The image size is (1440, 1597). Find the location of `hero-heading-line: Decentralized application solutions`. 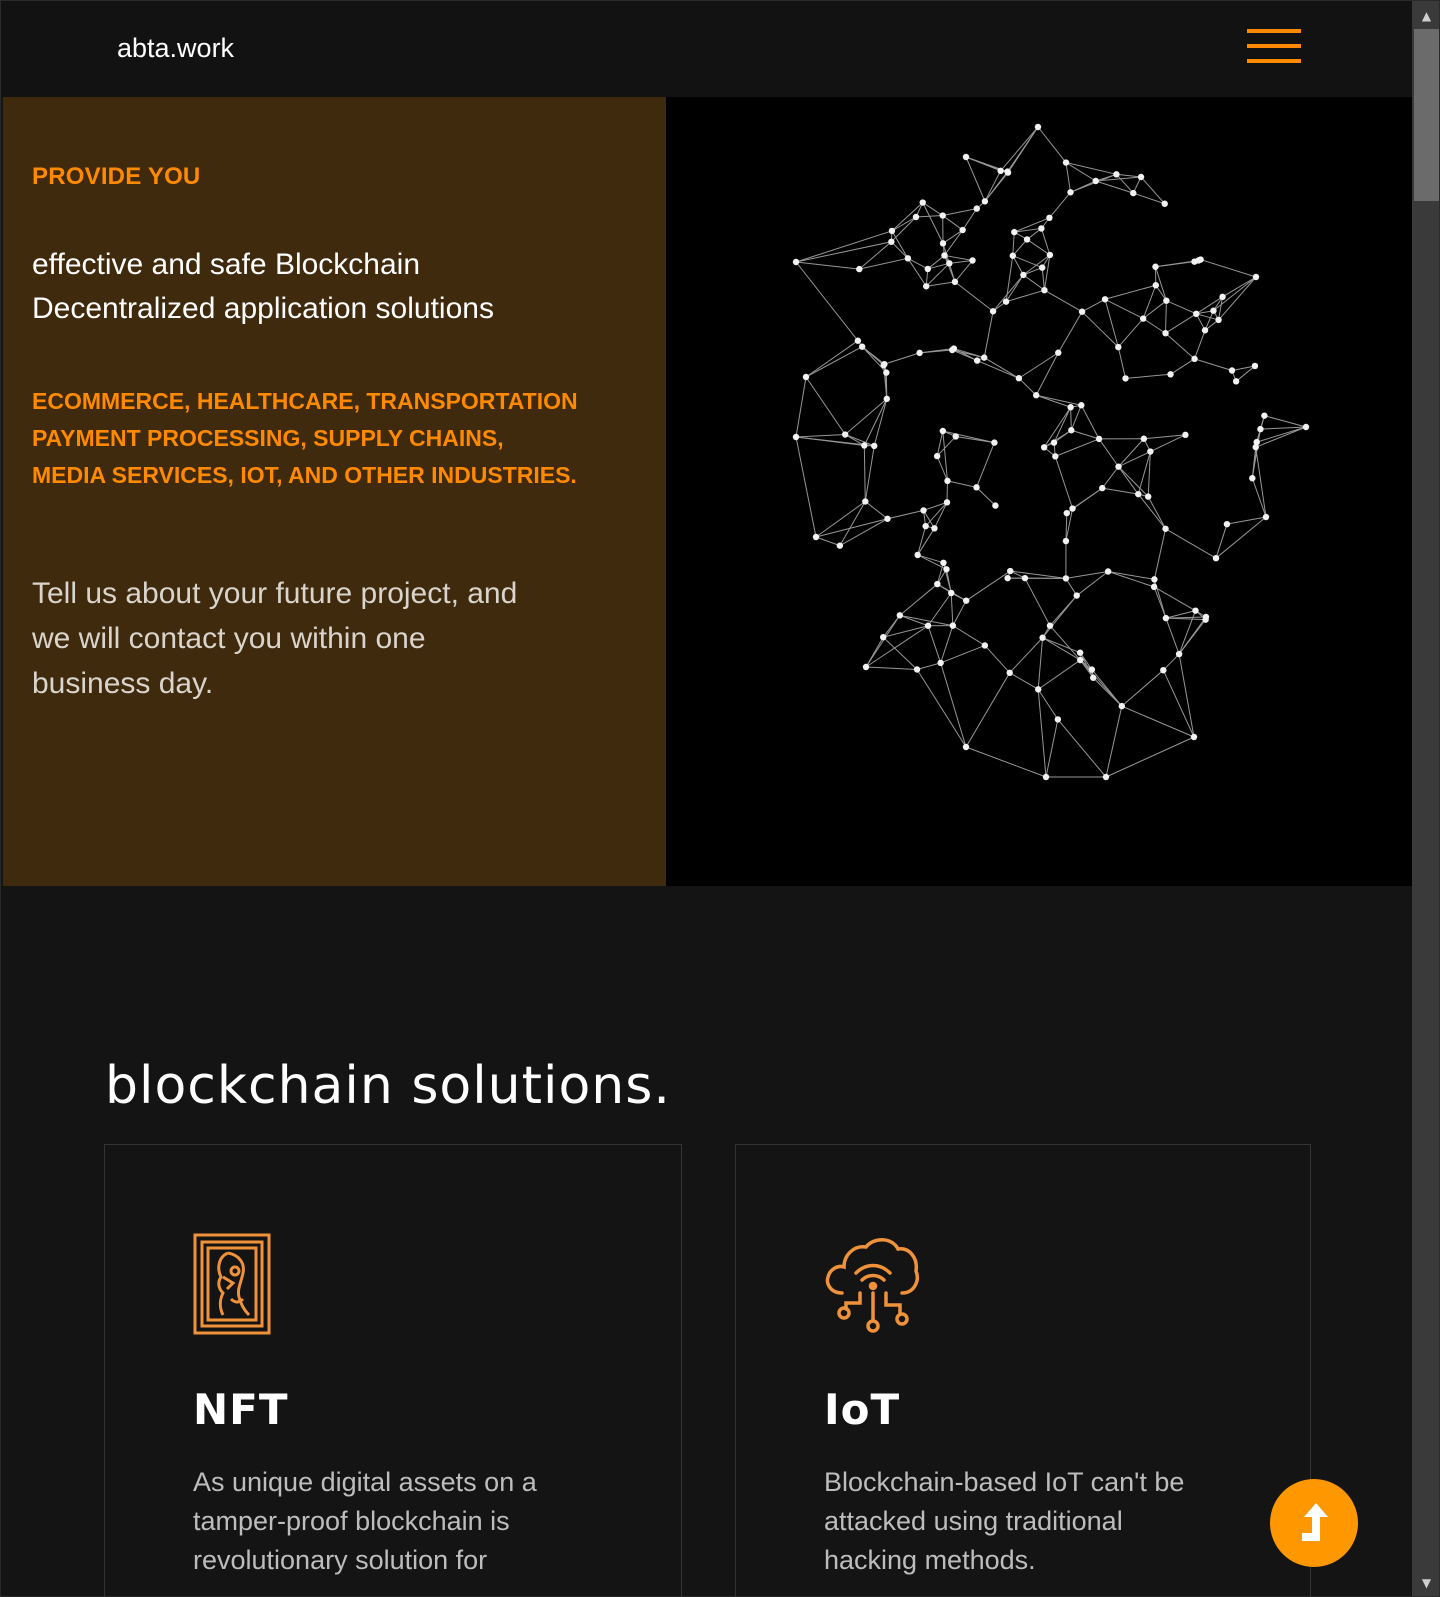

hero-heading-line: Decentralized application solutions is located at coordinates (263, 308).